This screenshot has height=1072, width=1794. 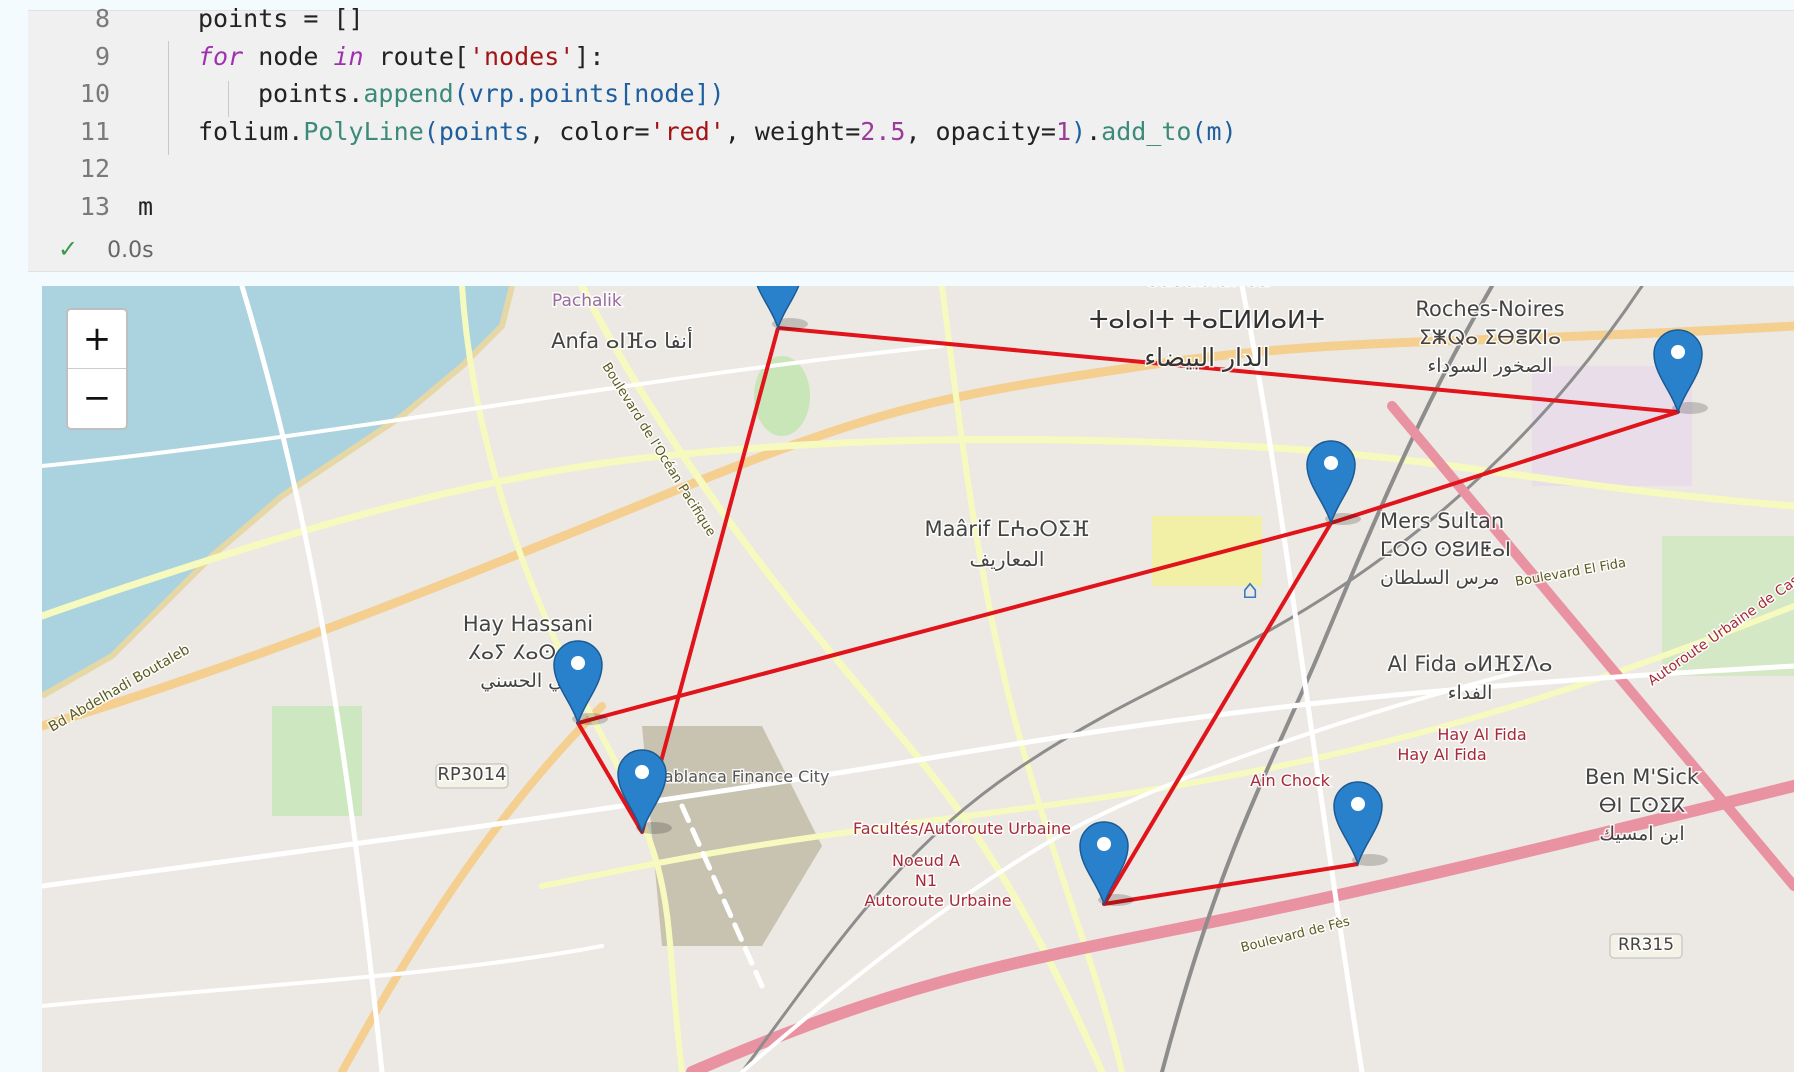 What do you see at coordinates (408, 93) in the screenshot?
I see `code-token: append` at bounding box center [408, 93].